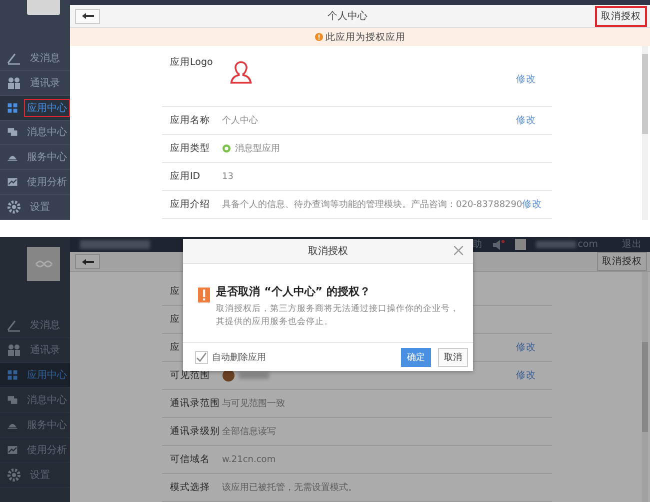  I want to click on field-label: 应用名称, so click(190, 120).